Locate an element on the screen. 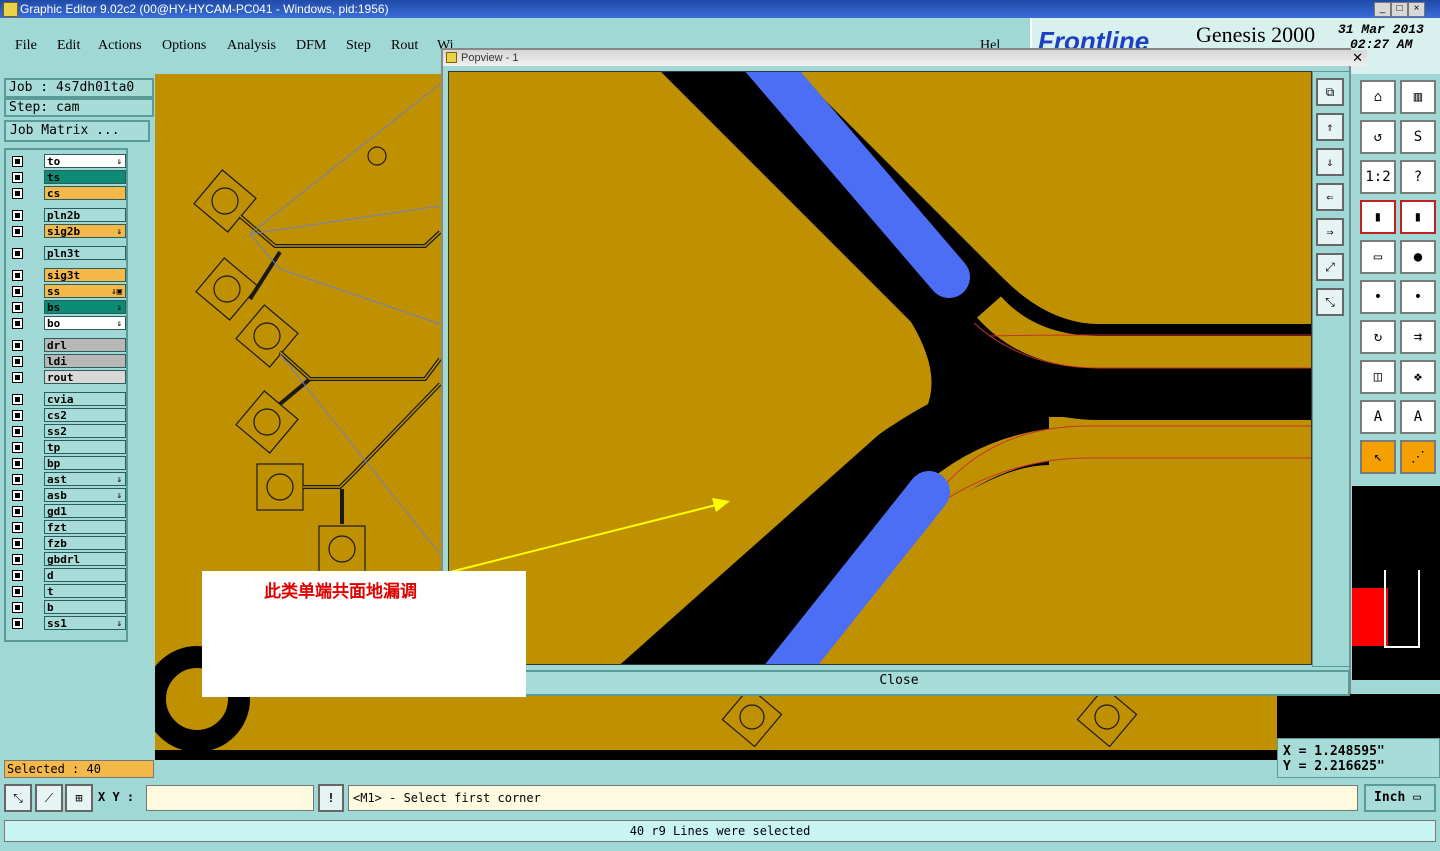  layer-name: ast ⇓ is located at coordinates (85, 479).